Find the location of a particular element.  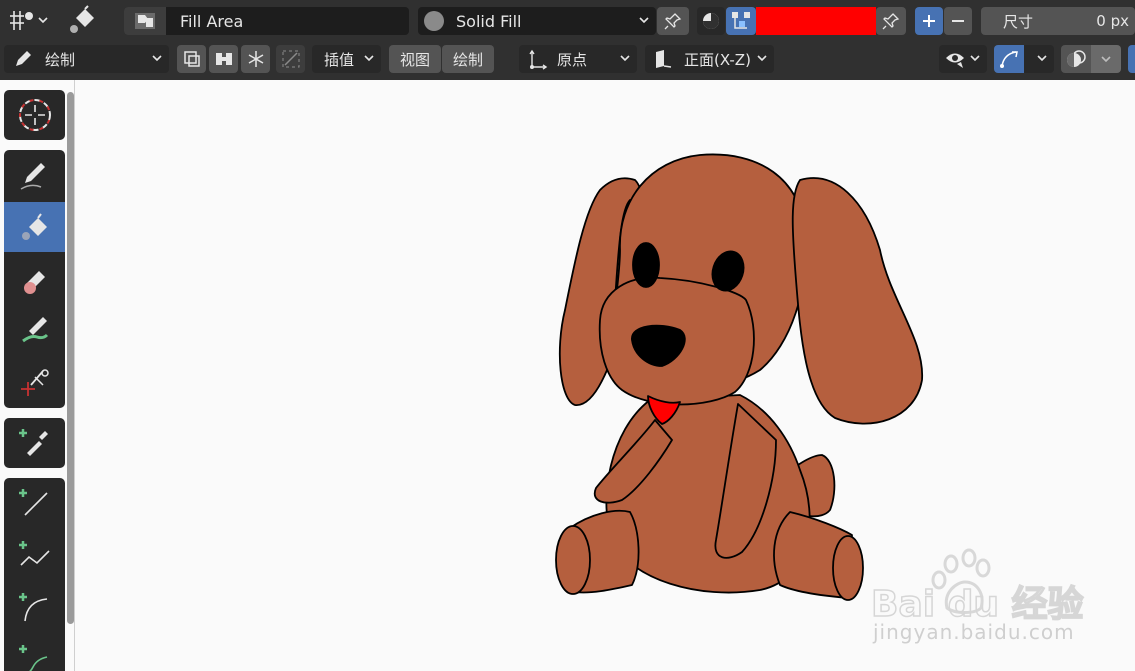

size-label: 尺寸 is located at coordinates (1018, 21).